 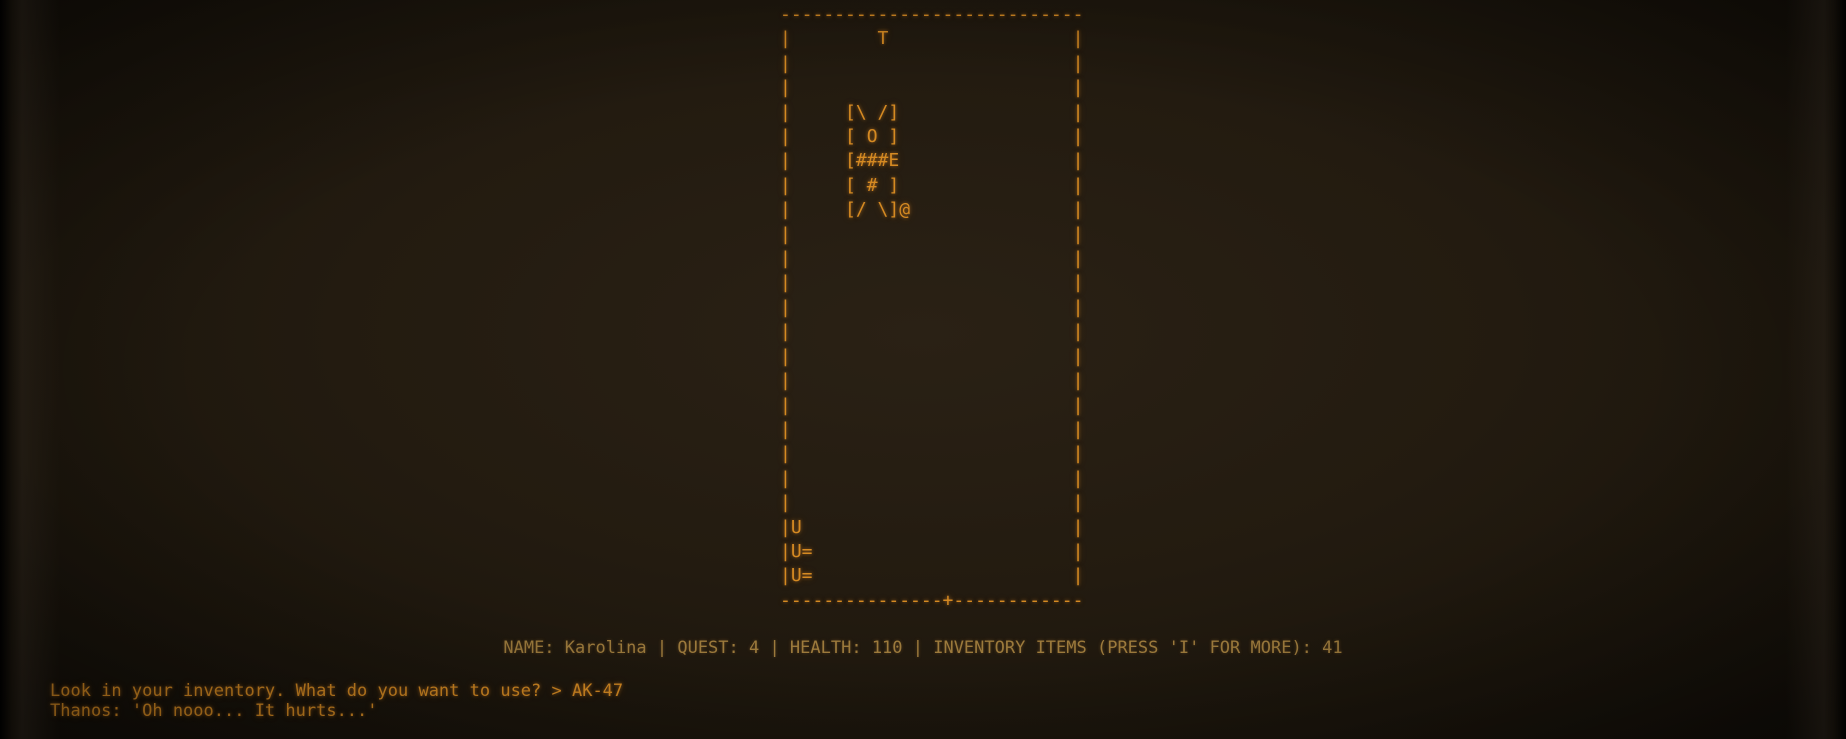 What do you see at coordinates (932, 210) in the screenshot?
I see `board-row: | [/ \]@ |` at bounding box center [932, 210].